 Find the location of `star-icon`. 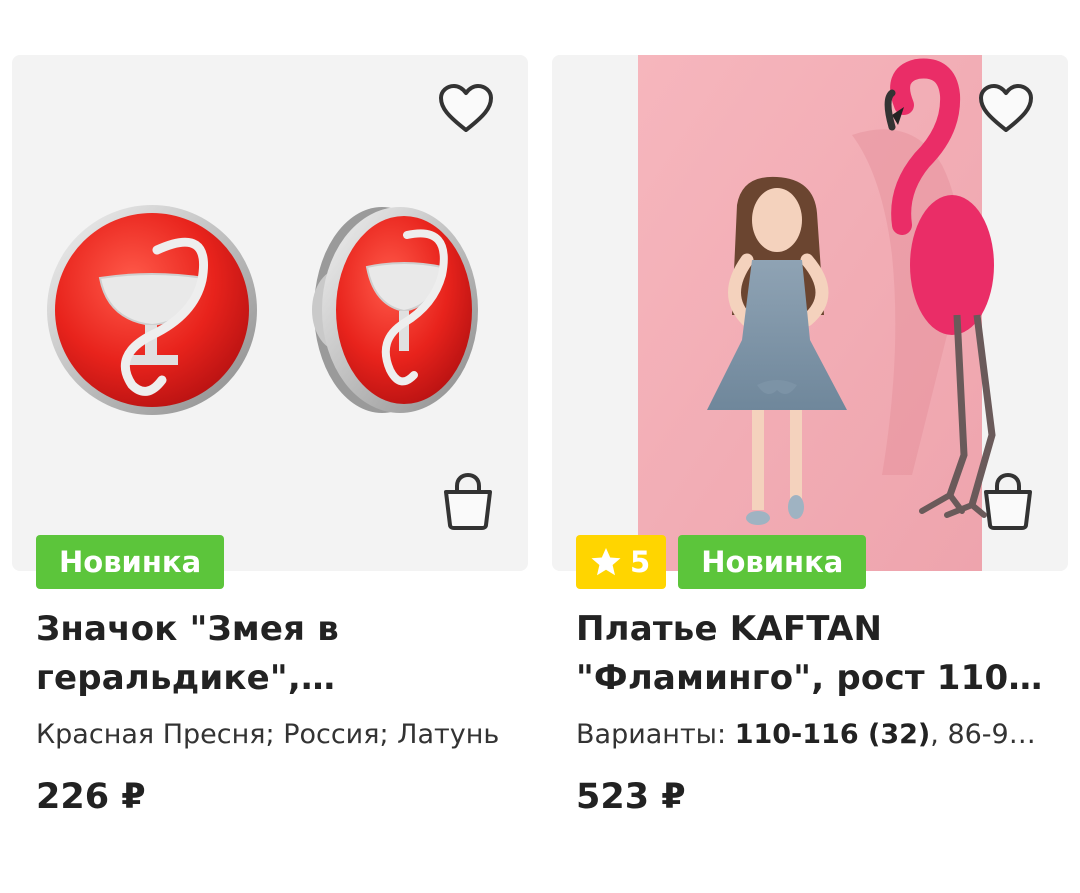

star-icon is located at coordinates (606, 562).